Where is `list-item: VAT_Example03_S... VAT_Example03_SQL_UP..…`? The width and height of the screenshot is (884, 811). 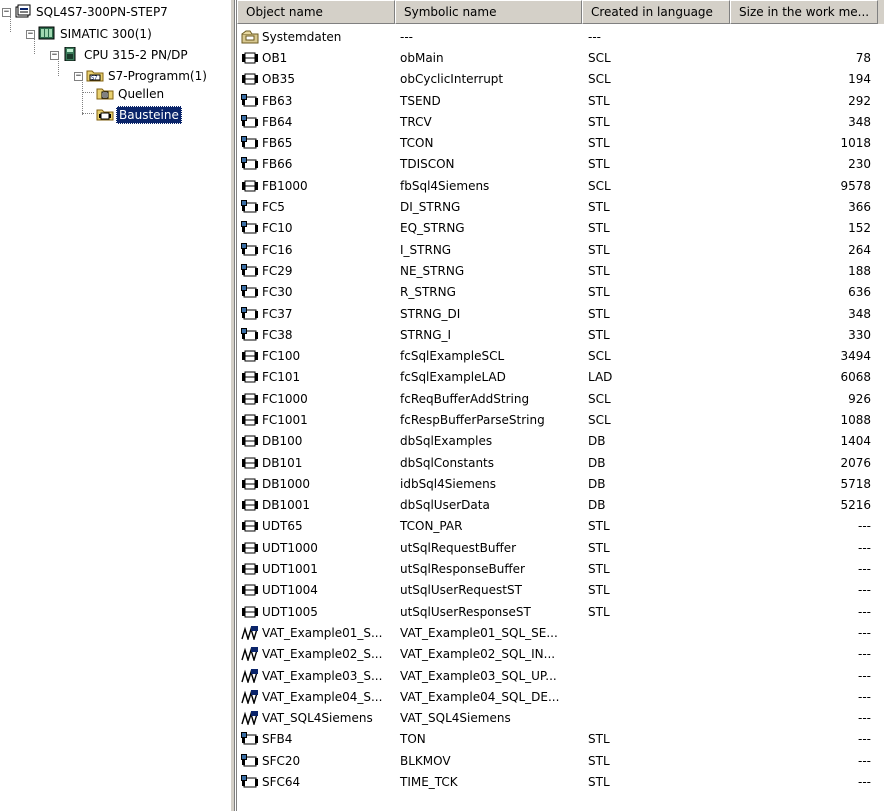
list-item: VAT_Example03_S... VAT_Example03_SQL_UP..… is located at coordinates (560, 675).